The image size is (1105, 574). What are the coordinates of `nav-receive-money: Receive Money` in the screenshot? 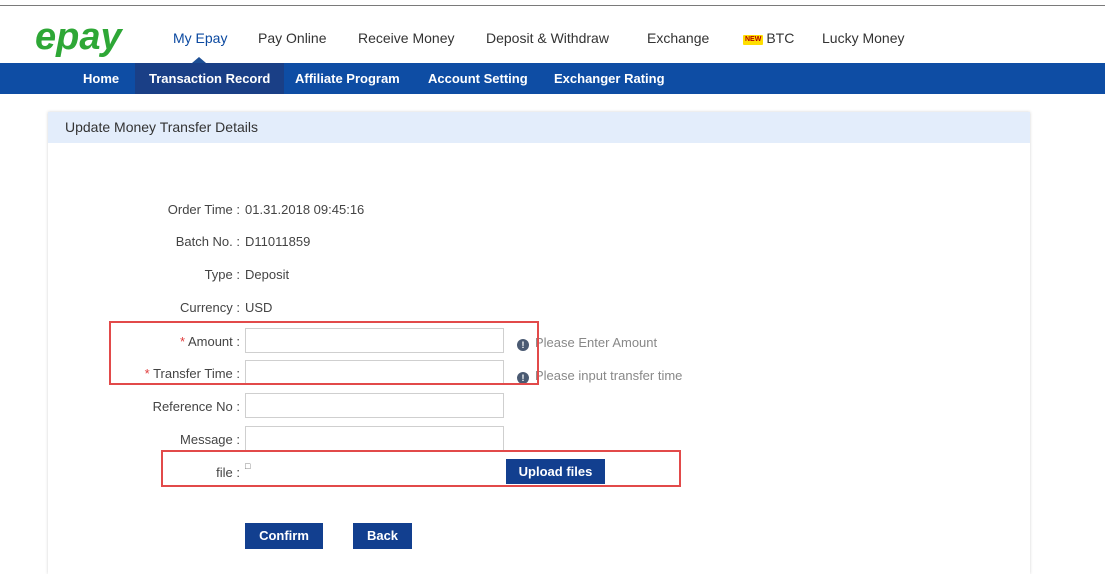 It's located at (406, 38).